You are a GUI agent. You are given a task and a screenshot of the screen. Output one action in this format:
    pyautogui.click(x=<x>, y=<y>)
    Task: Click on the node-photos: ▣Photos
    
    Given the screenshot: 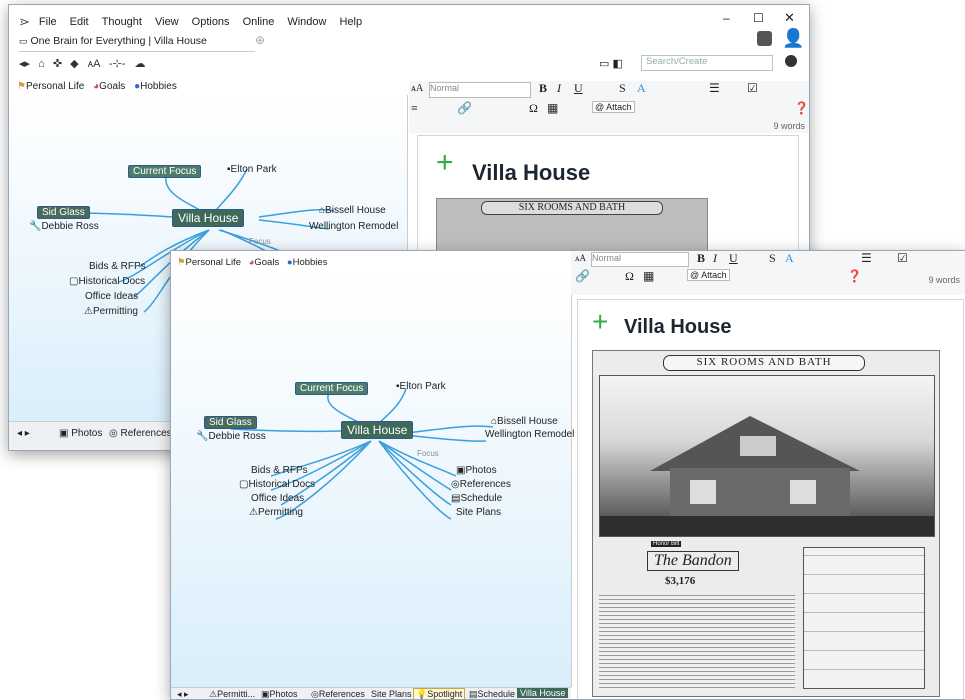 What is the action you would take?
    pyautogui.click(x=476, y=470)
    